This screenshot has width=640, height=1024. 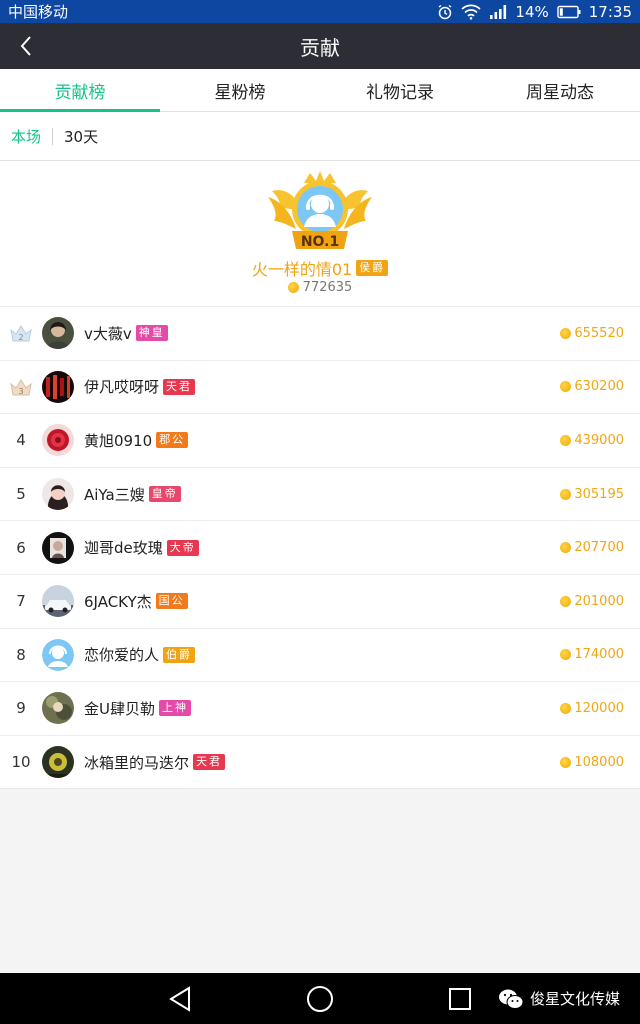 I want to click on score: 655520, so click(x=592, y=333).